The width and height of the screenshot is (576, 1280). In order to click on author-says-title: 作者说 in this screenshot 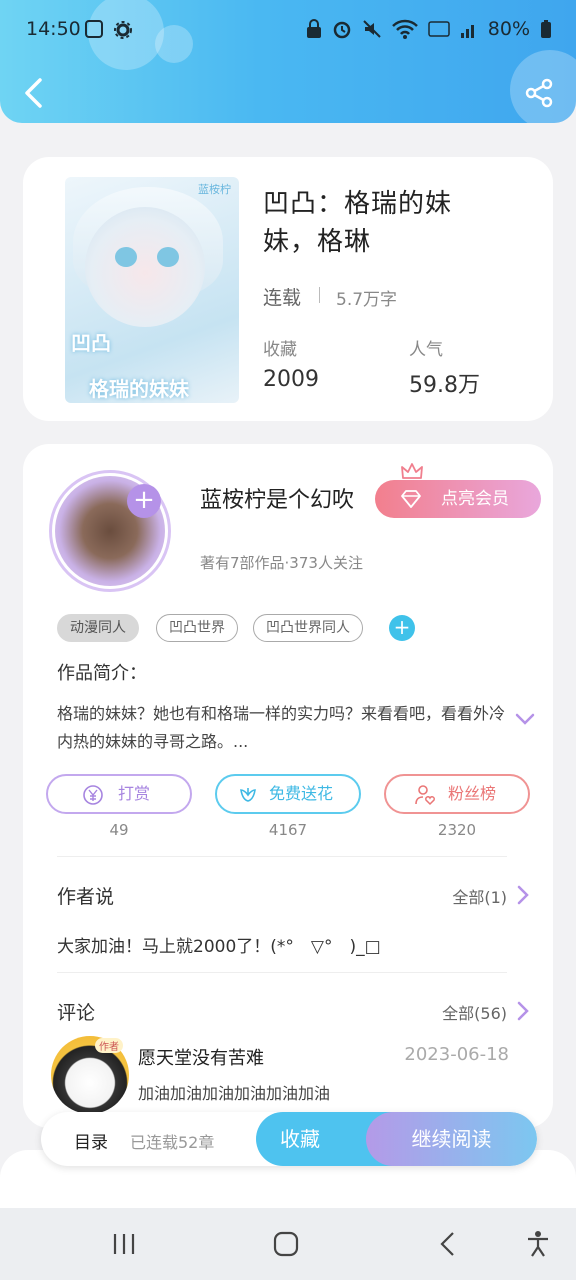, I will do `click(86, 897)`.